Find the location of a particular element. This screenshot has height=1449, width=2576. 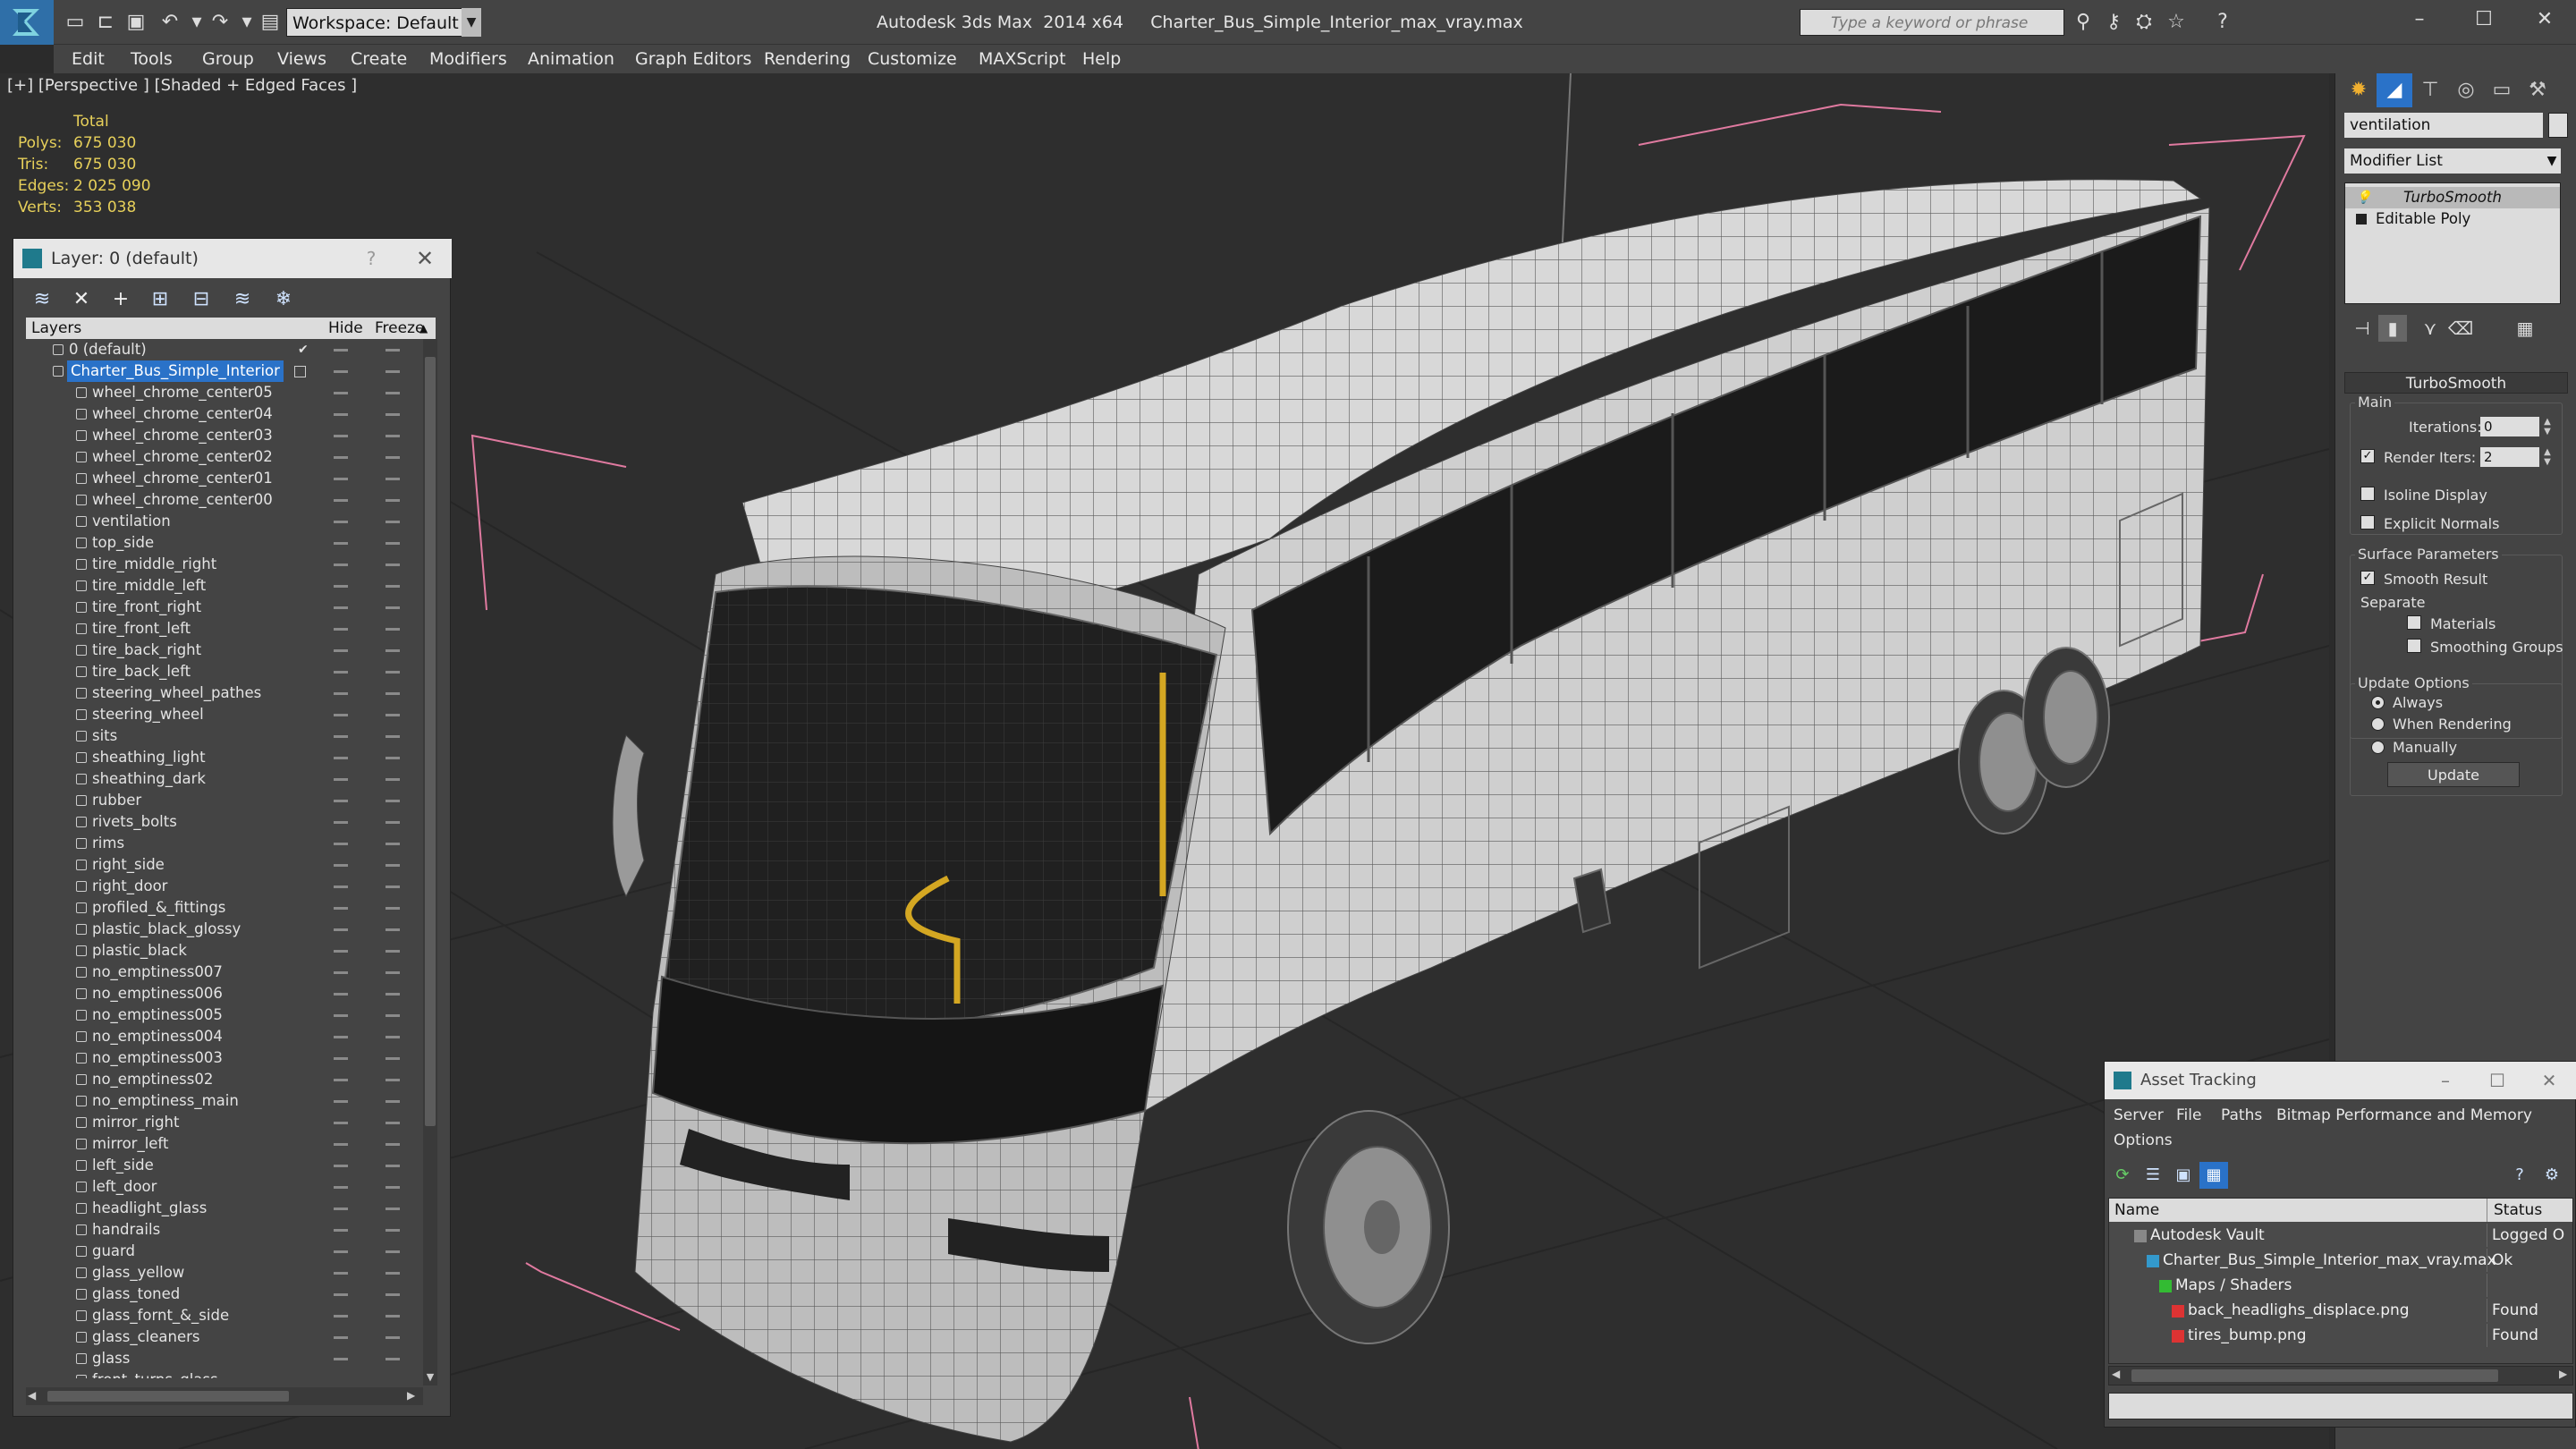

layer-object-row: front_turns_glass is located at coordinates (222, 1373).